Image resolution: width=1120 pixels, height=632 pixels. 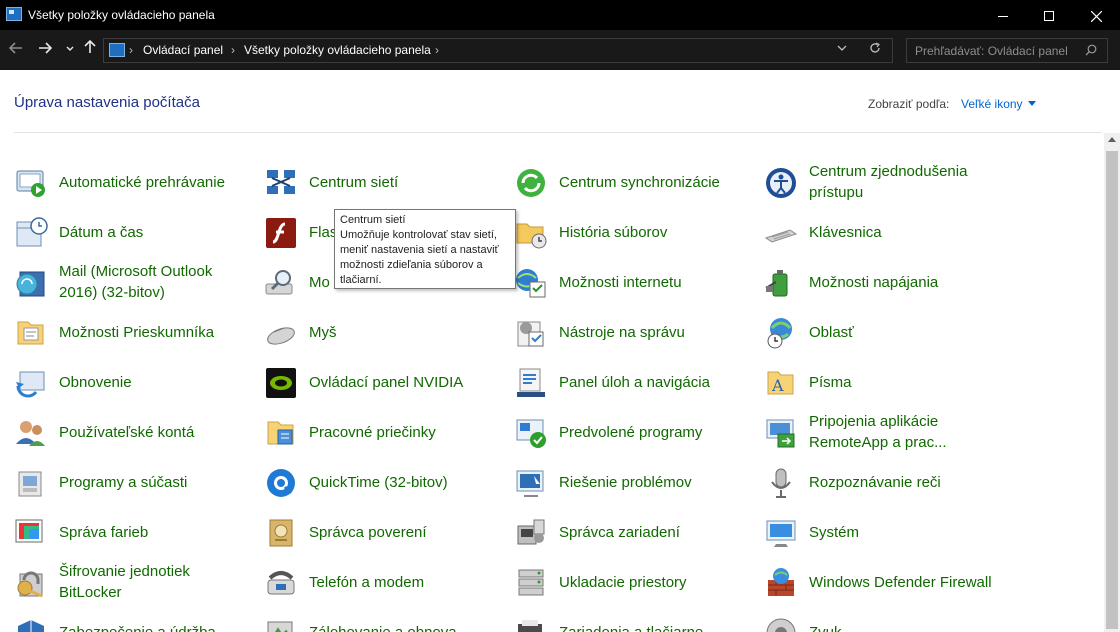 What do you see at coordinates (31, 624) in the screenshot?
I see `security-maintenance-icon` at bounding box center [31, 624].